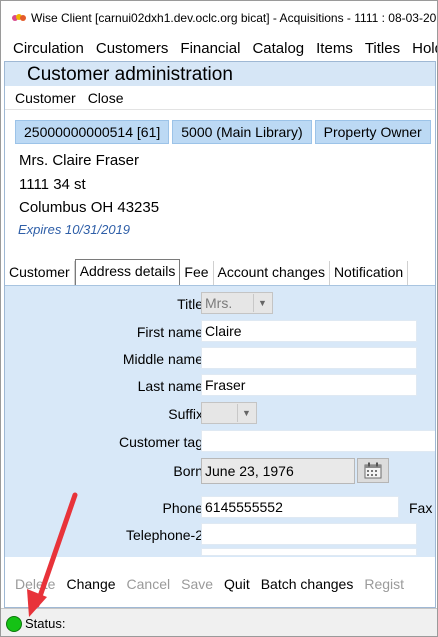 The image size is (438, 637). What do you see at coordinates (220, 74) in the screenshot?
I see `panel-title: Customer administration` at bounding box center [220, 74].